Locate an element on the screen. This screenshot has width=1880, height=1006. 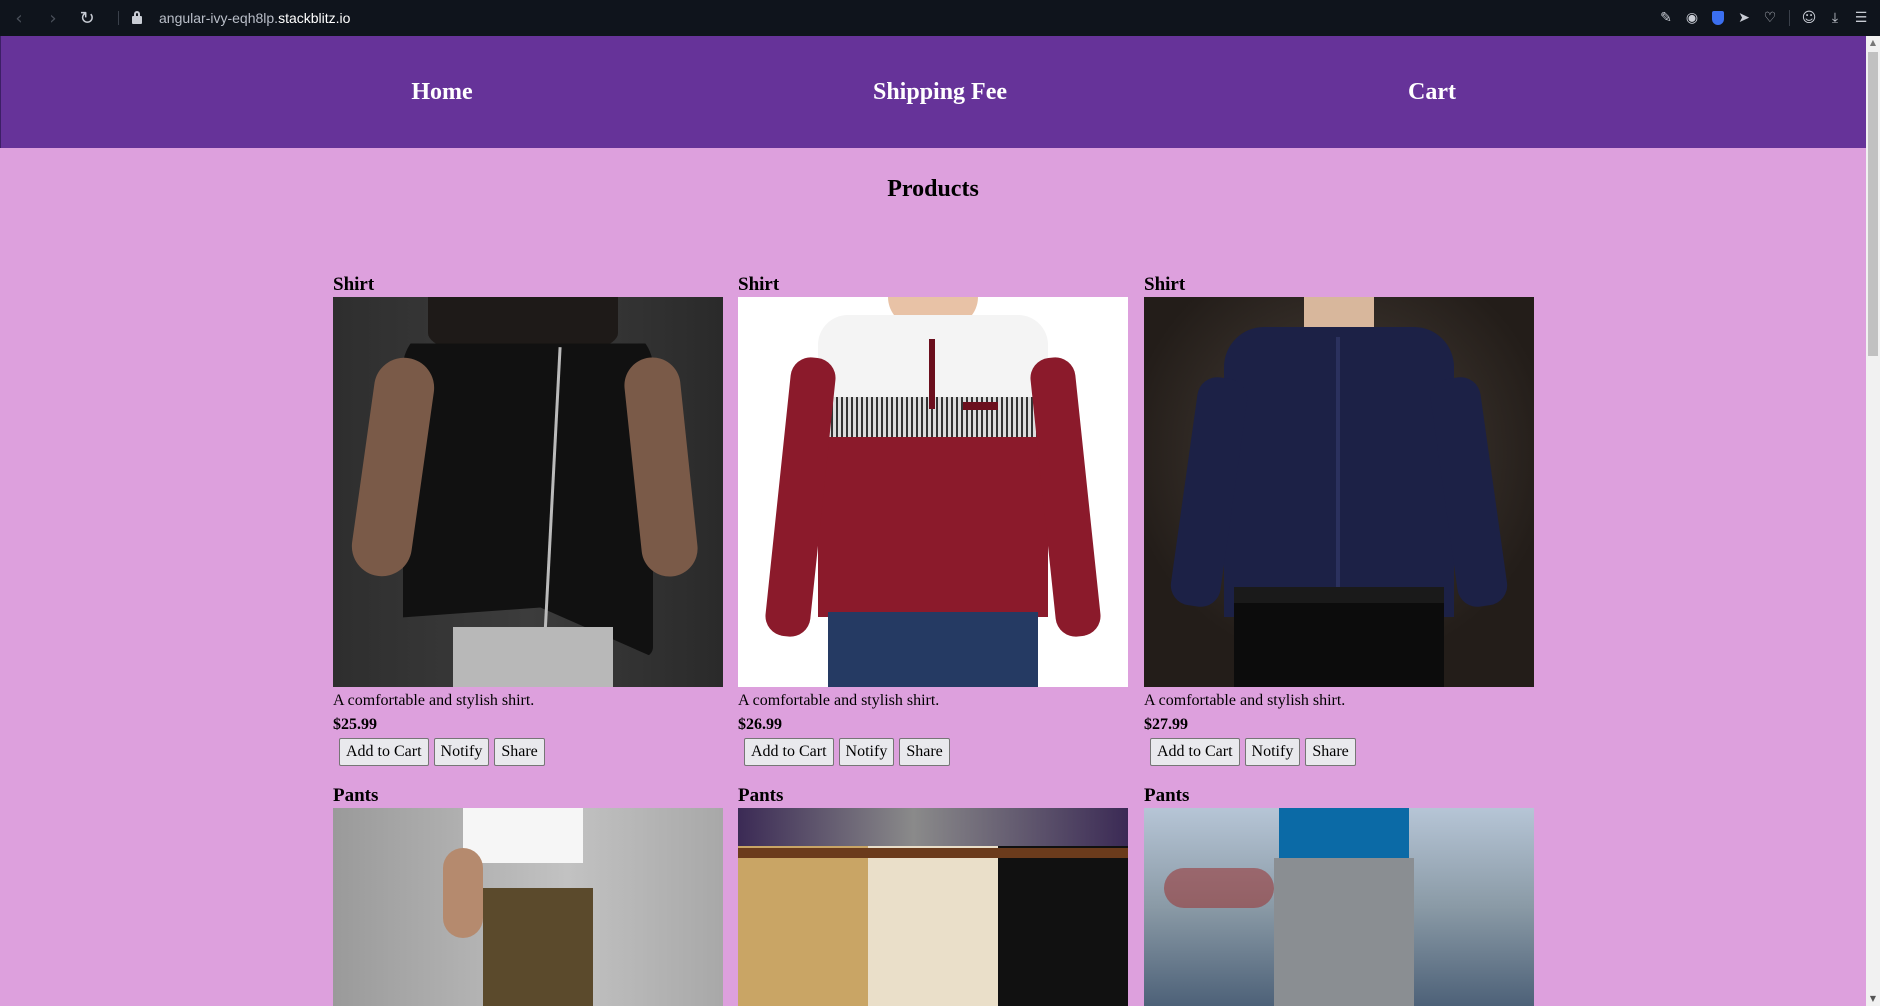
camera-icon: ◉ is located at coordinates (1692, 18).